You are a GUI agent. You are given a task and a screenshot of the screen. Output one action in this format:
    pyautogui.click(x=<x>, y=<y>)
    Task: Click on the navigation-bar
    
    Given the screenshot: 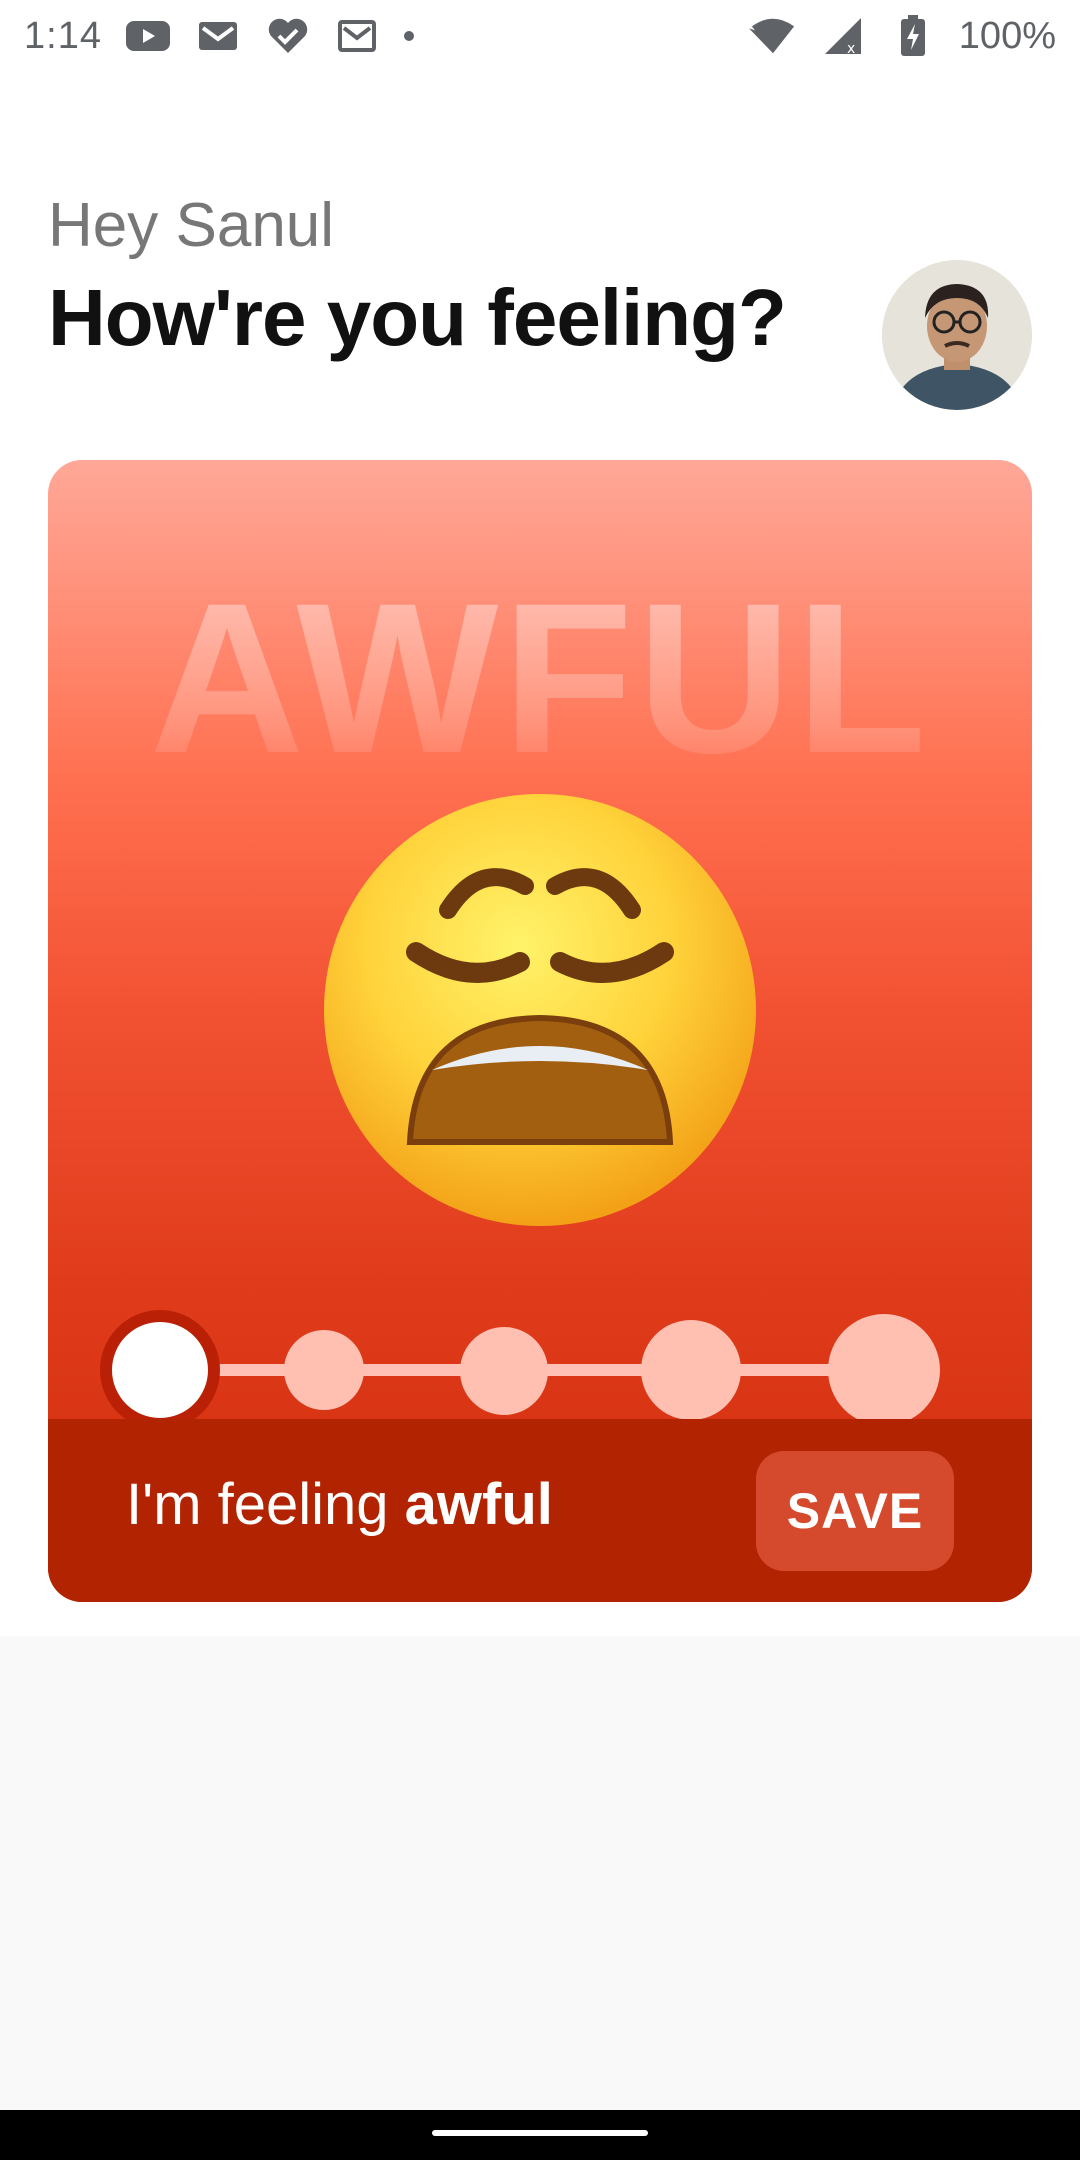 What is the action you would take?
    pyautogui.click(x=540, y=2135)
    